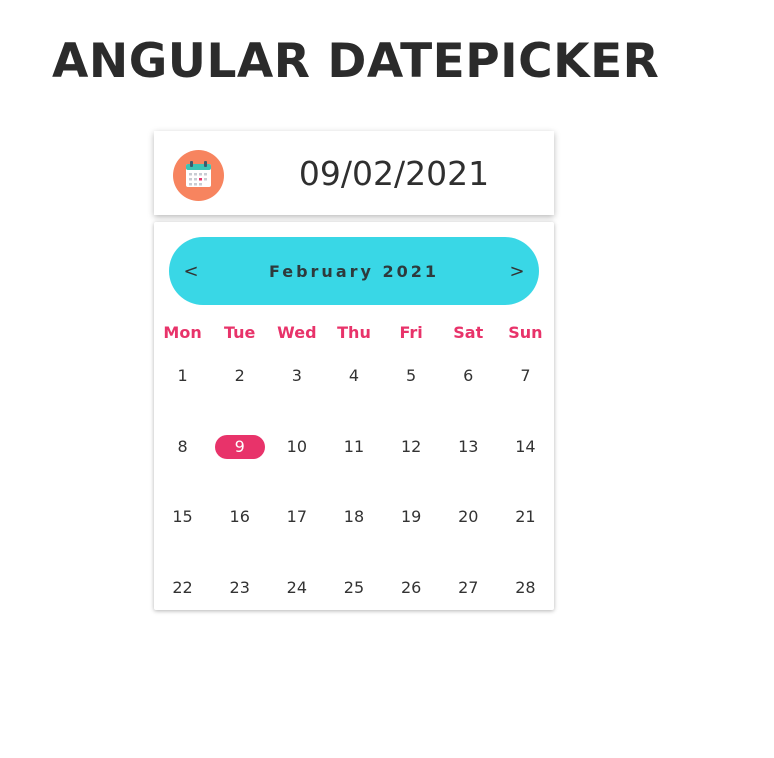  Describe the element at coordinates (411, 332) in the screenshot. I see `weekday-fri: Fri` at that location.